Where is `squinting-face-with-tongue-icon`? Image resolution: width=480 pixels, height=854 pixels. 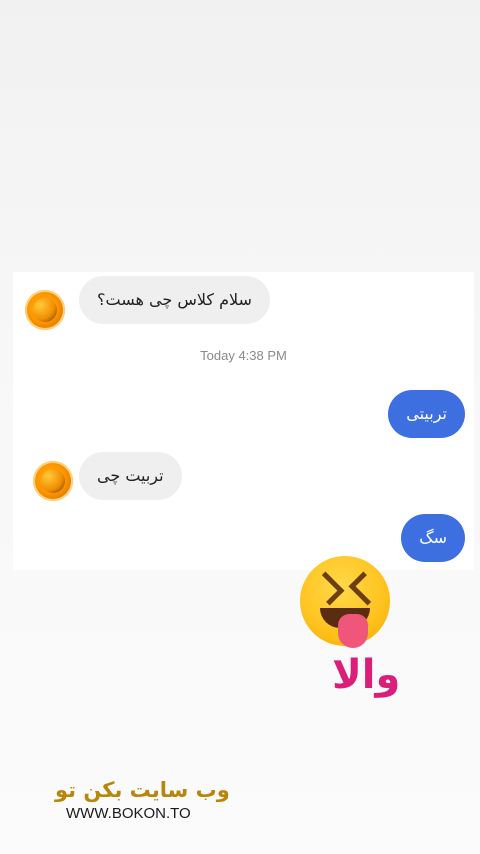 squinting-face-with-tongue-icon is located at coordinates (345, 602).